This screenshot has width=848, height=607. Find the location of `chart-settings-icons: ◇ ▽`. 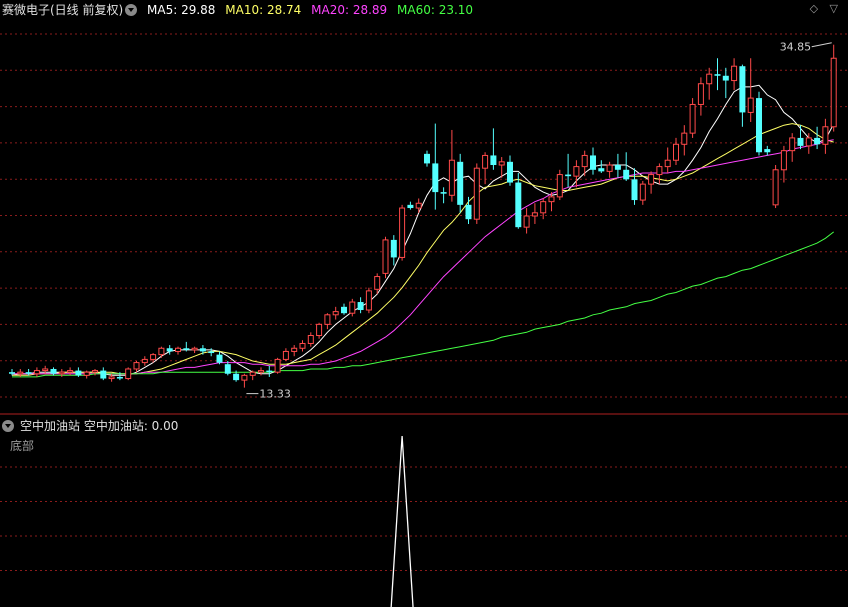

chart-settings-icons: ◇ ▽ is located at coordinates (826, 8).